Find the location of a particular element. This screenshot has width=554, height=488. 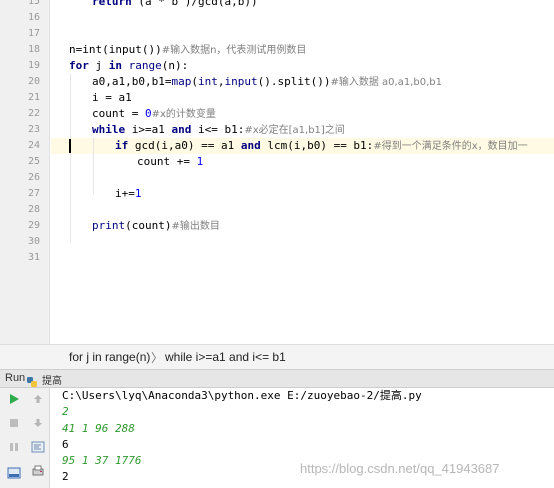

code-line-15: return (a * b )/gcd(a,b)) is located at coordinates (175, 5).